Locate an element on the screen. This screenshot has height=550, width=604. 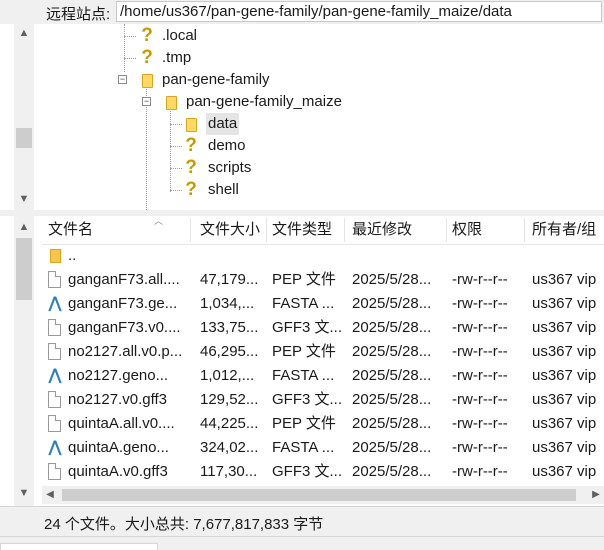
file-list-header: ︿ 文件名 文件大小 文件类型 最近修改 权限 所有者/组 is located at coordinates (323, 230).